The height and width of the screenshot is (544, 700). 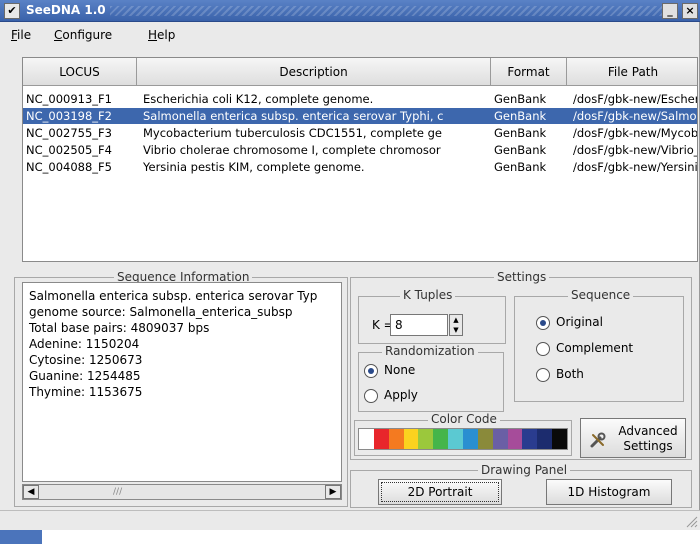 What do you see at coordinates (635, 99) in the screenshot?
I see `cell-file-path: /dosF/gbk-new/Escheric` at bounding box center [635, 99].